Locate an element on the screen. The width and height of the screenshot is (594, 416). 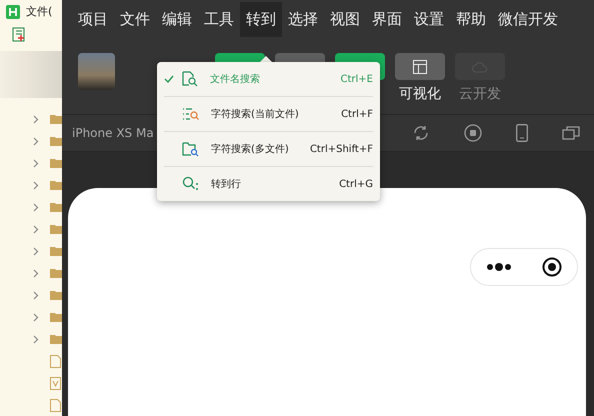
new-file-icon is located at coordinates (19, 35).